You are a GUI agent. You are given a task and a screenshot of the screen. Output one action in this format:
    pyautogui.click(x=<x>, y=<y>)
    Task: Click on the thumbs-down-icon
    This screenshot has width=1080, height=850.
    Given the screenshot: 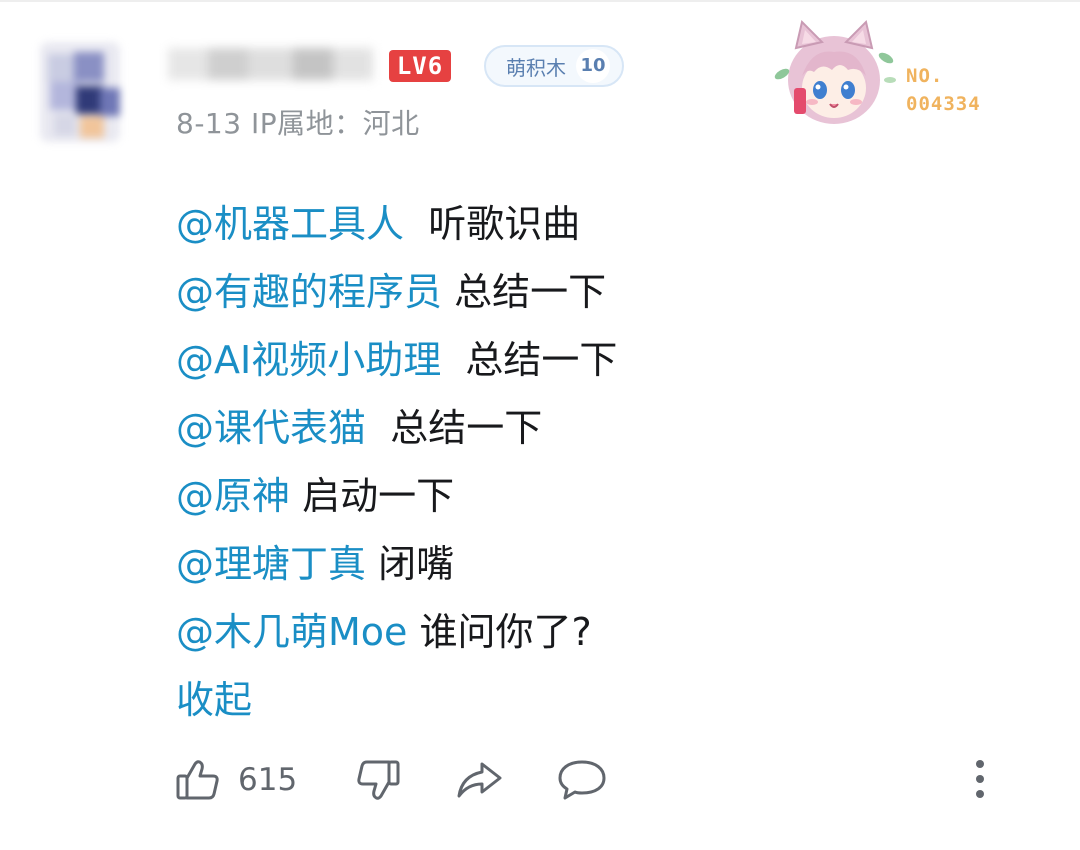 What is the action you would take?
    pyautogui.click(x=378, y=782)
    